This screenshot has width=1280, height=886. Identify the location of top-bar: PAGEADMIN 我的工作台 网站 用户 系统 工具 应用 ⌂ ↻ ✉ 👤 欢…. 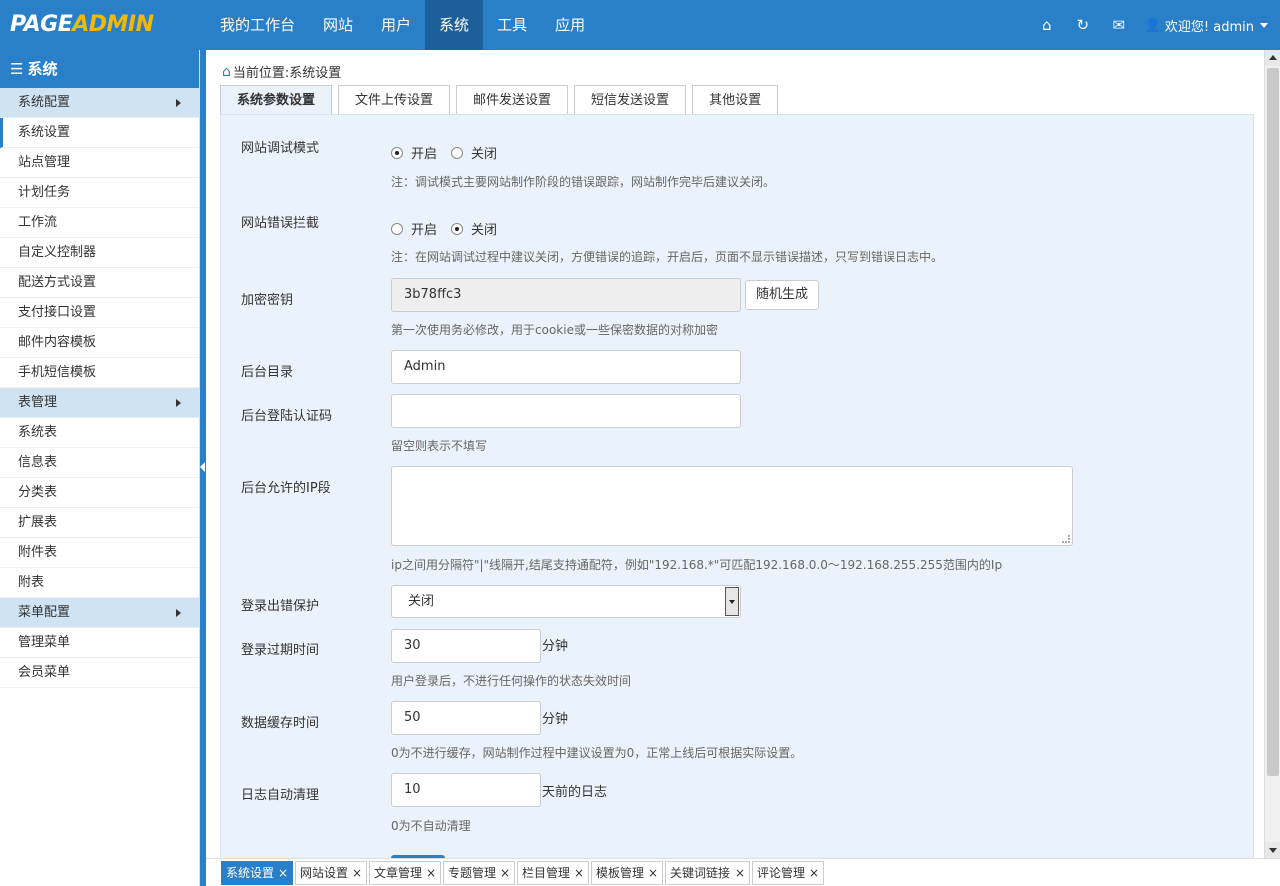
(640, 25).